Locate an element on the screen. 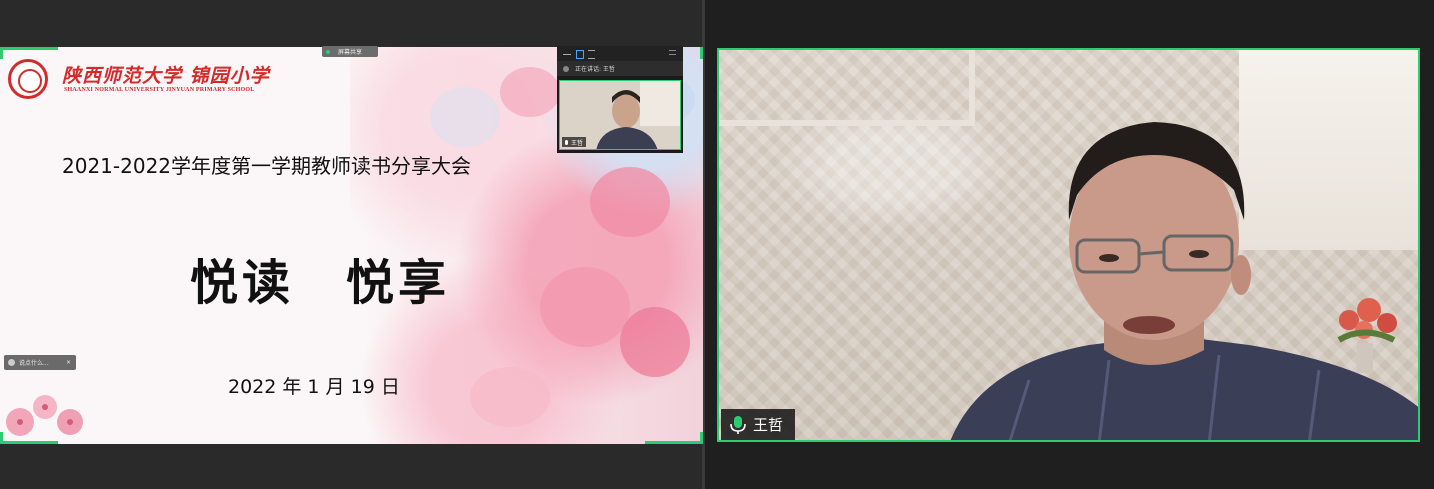 The height and width of the screenshot is (489, 1434). slide-title: 悦读 悦享 is located at coordinates (320, 283).